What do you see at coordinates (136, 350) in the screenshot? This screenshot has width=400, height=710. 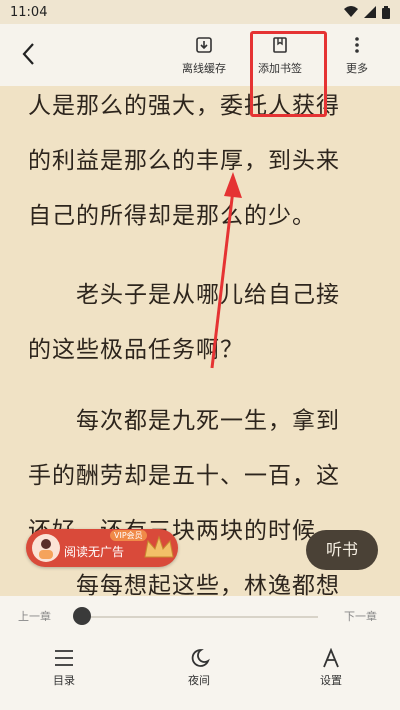 I see `text-line: 的这些极品任务啊？` at bounding box center [136, 350].